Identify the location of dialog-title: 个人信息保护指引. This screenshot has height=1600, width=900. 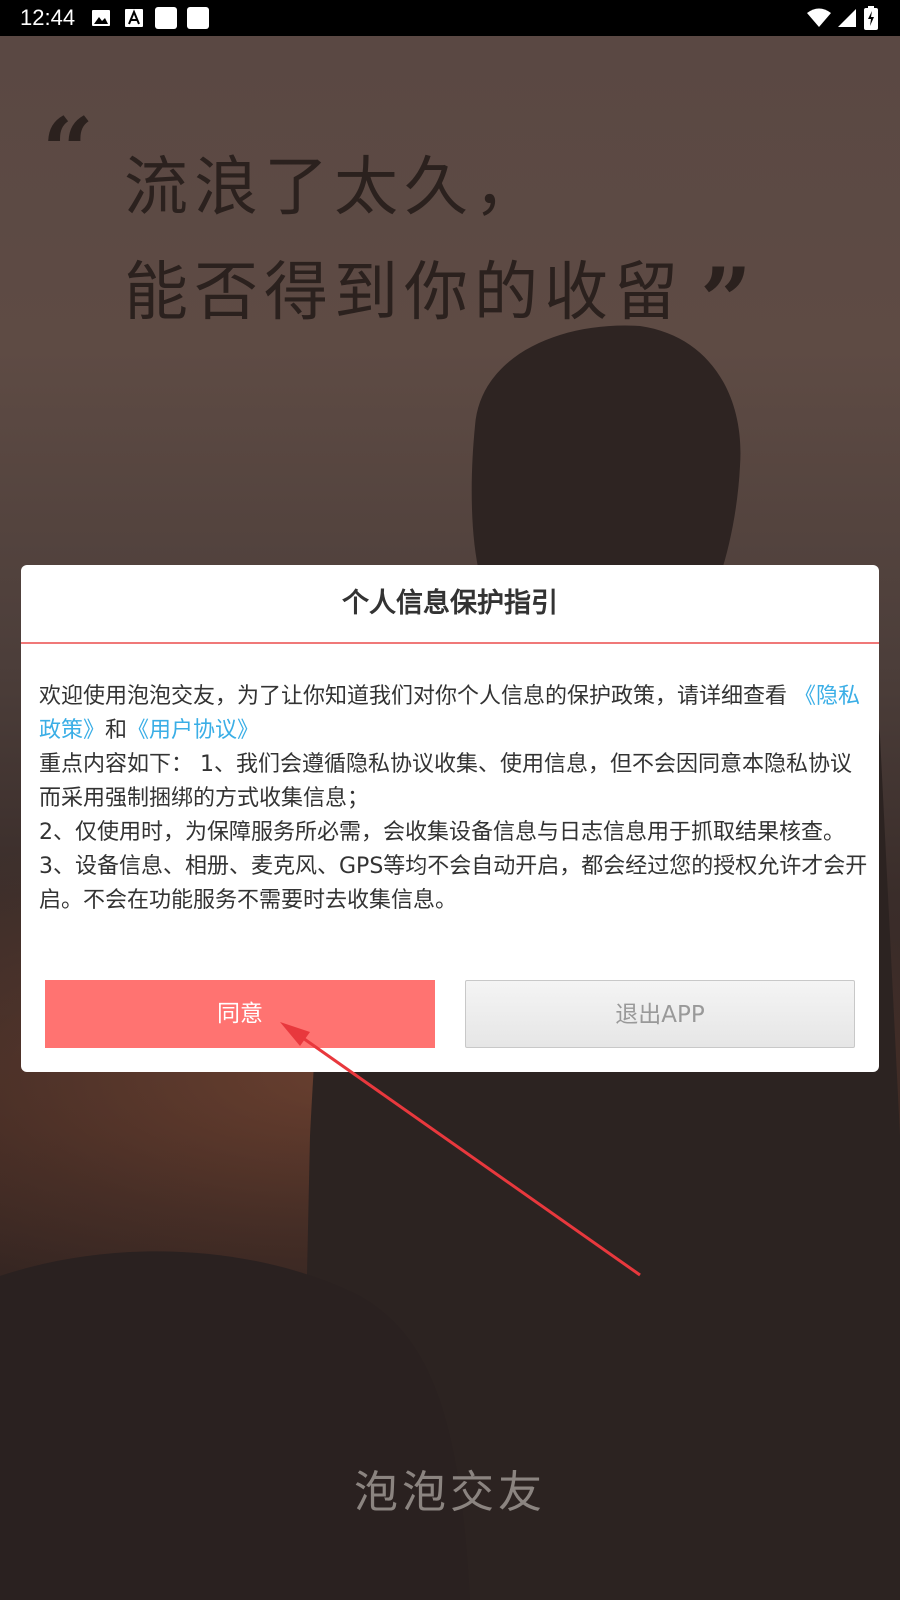
(450, 603).